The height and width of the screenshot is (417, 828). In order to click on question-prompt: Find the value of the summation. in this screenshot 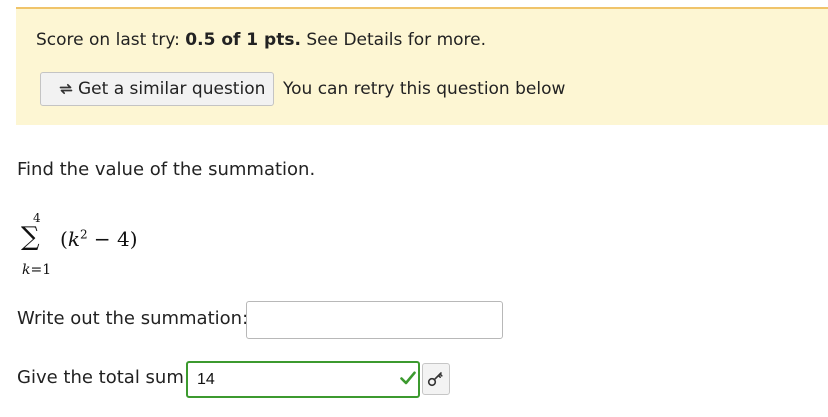, I will do `click(166, 169)`.